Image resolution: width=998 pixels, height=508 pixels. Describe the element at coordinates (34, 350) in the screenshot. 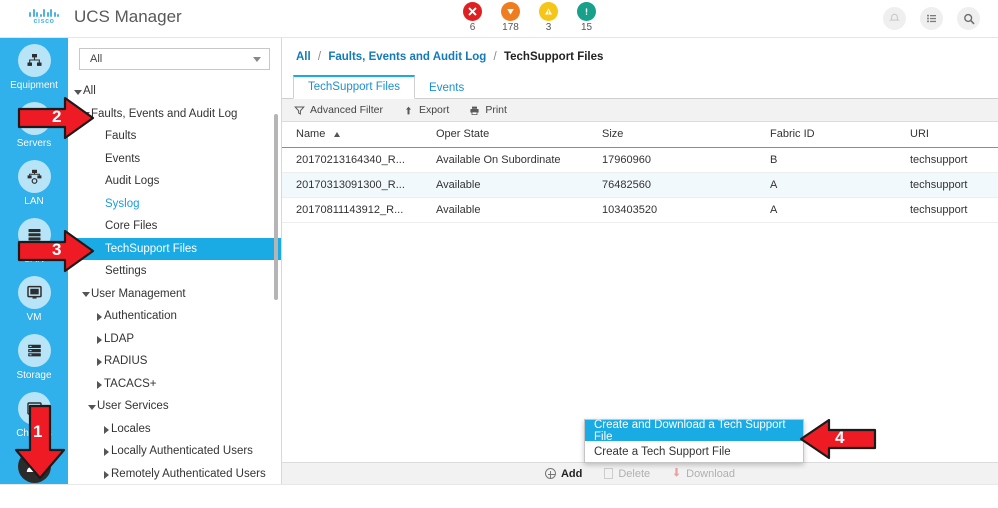

I see `storage-icon` at that location.